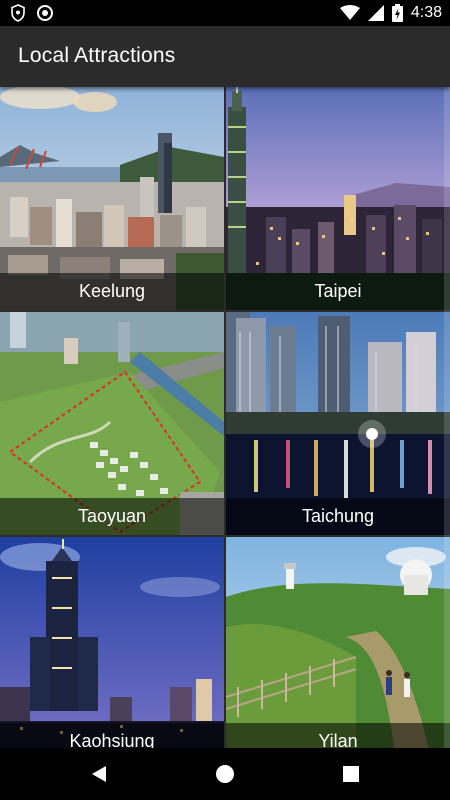 The width and height of the screenshot is (450, 800). I want to click on attraction-caption: Taoyuan, so click(112, 516).